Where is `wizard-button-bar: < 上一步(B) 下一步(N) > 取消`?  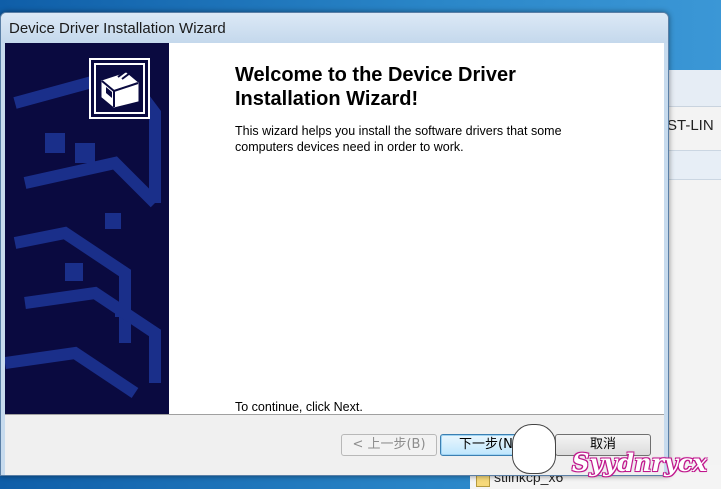 wizard-button-bar: < 上一步(B) 下一步(N) > 取消 is located at coordinates (334, 444).